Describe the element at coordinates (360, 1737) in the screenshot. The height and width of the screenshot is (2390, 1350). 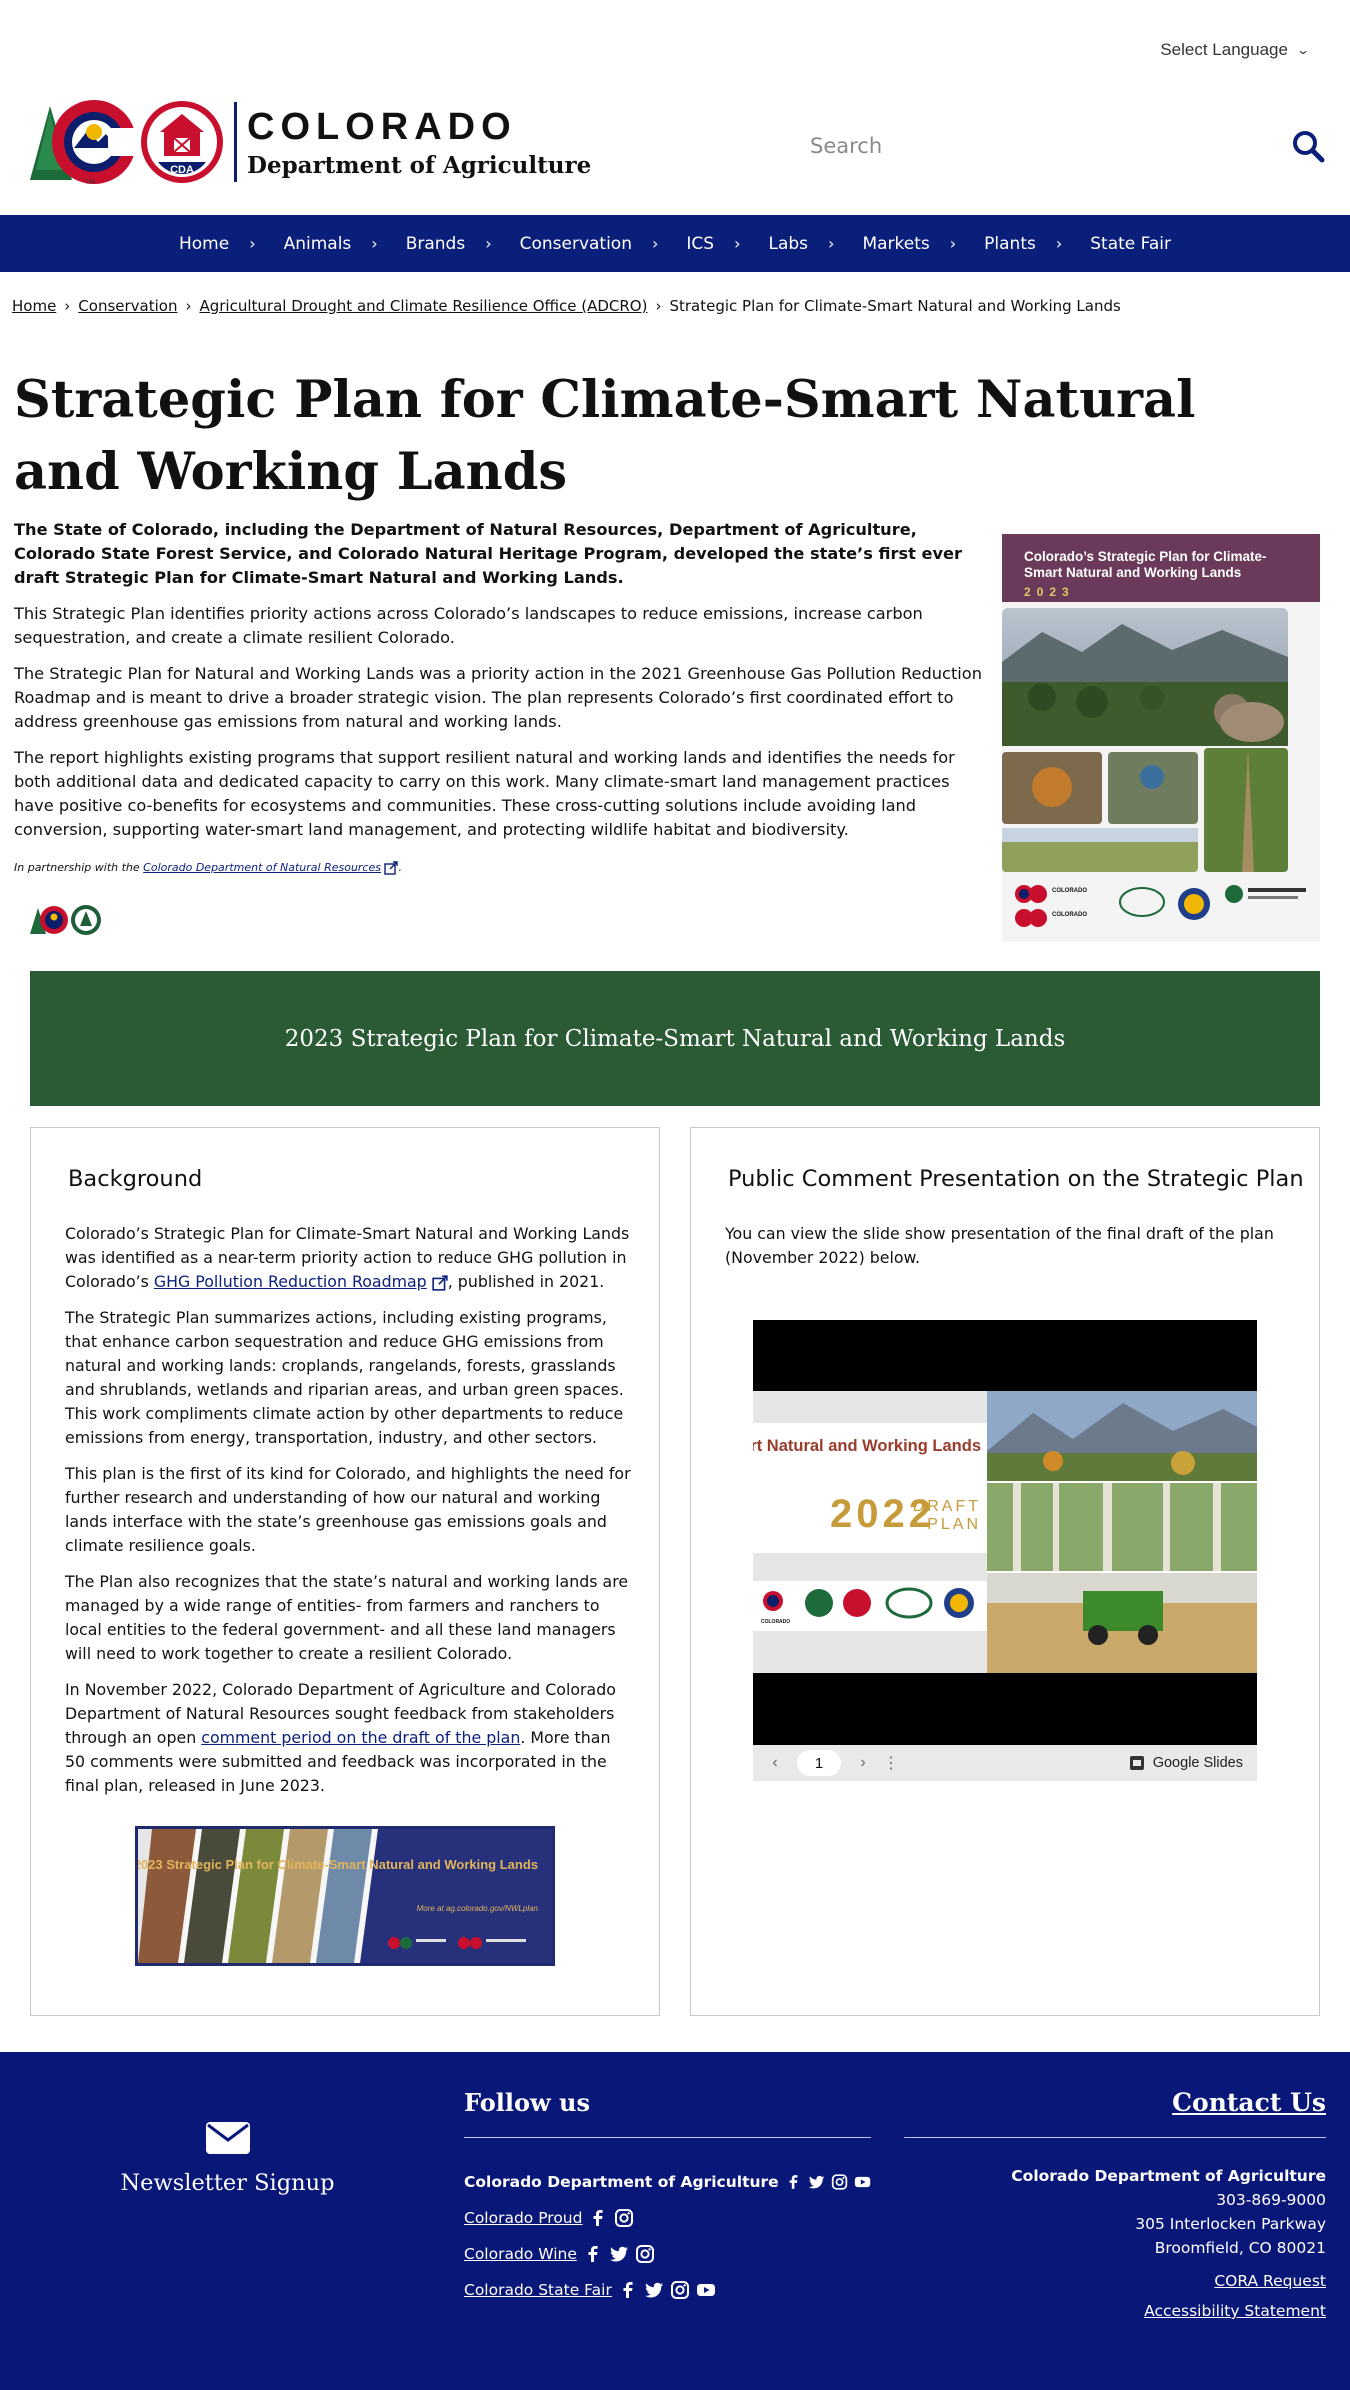
I see `comment-period-link: comment period on the draft of the plan` at that location.